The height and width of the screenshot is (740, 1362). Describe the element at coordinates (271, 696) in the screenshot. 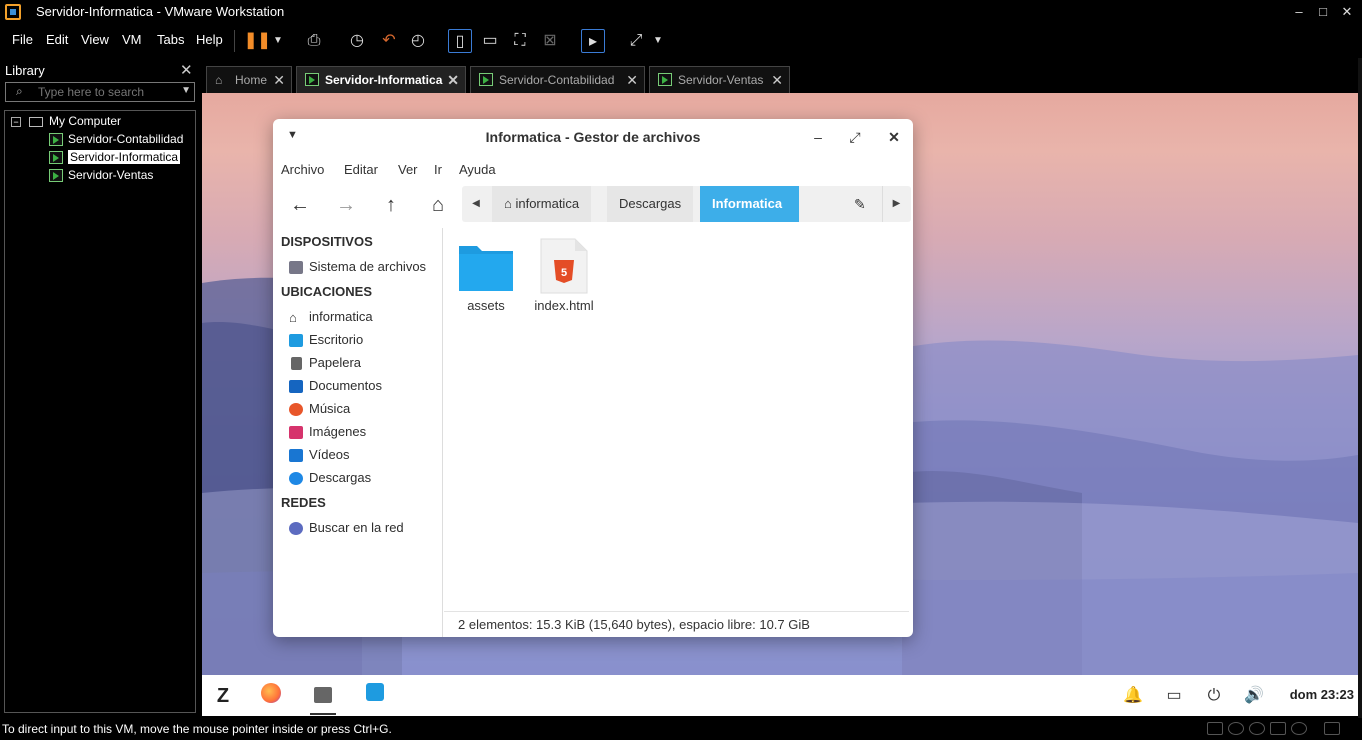

I see `firefox-icon` at that location.